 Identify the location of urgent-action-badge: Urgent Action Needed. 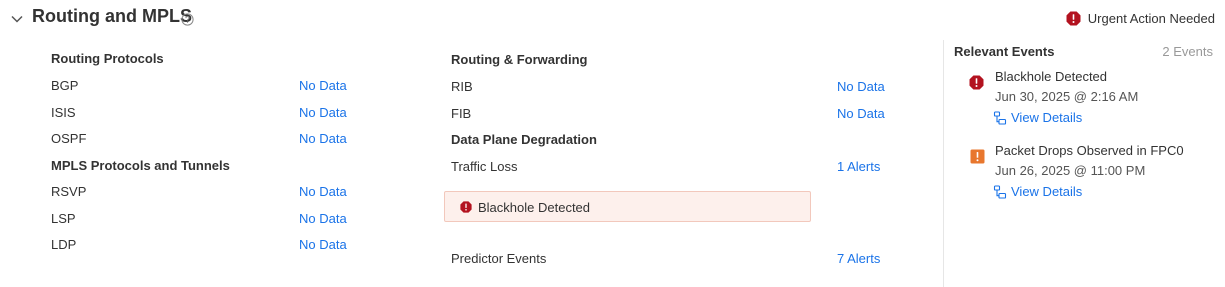
(1140, 18).